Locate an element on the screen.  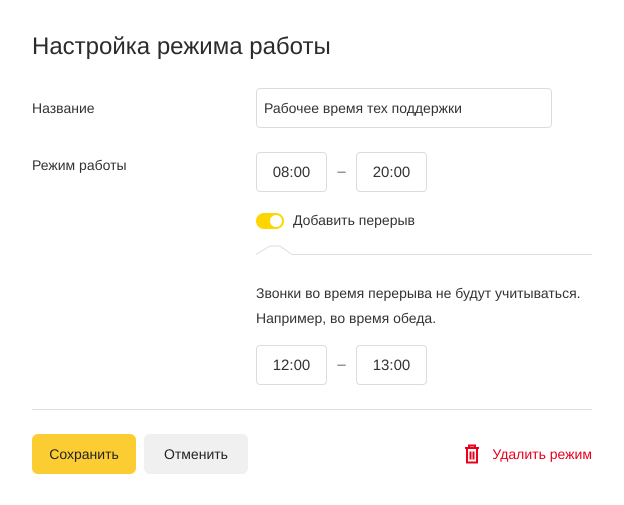
save-button: Сохранить is located at coordinates (84, 454).